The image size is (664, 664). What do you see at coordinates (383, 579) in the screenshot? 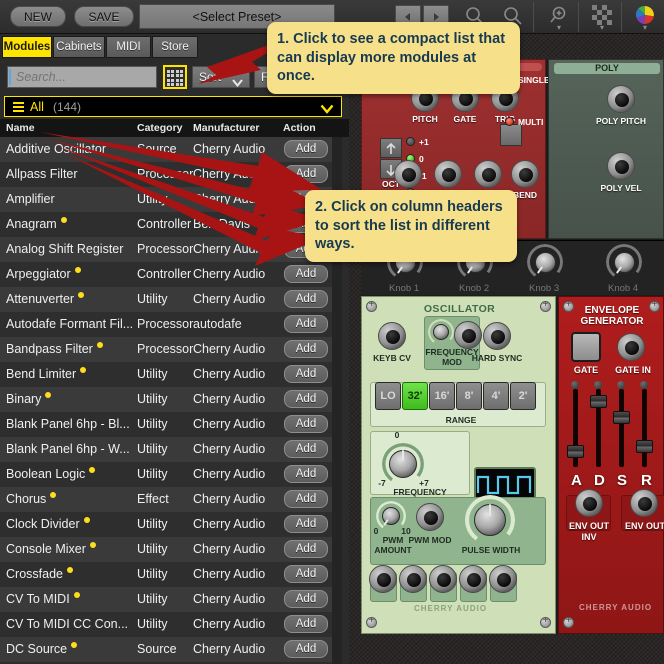
I see `jack-saw-out` at bounding box center [383, 579].